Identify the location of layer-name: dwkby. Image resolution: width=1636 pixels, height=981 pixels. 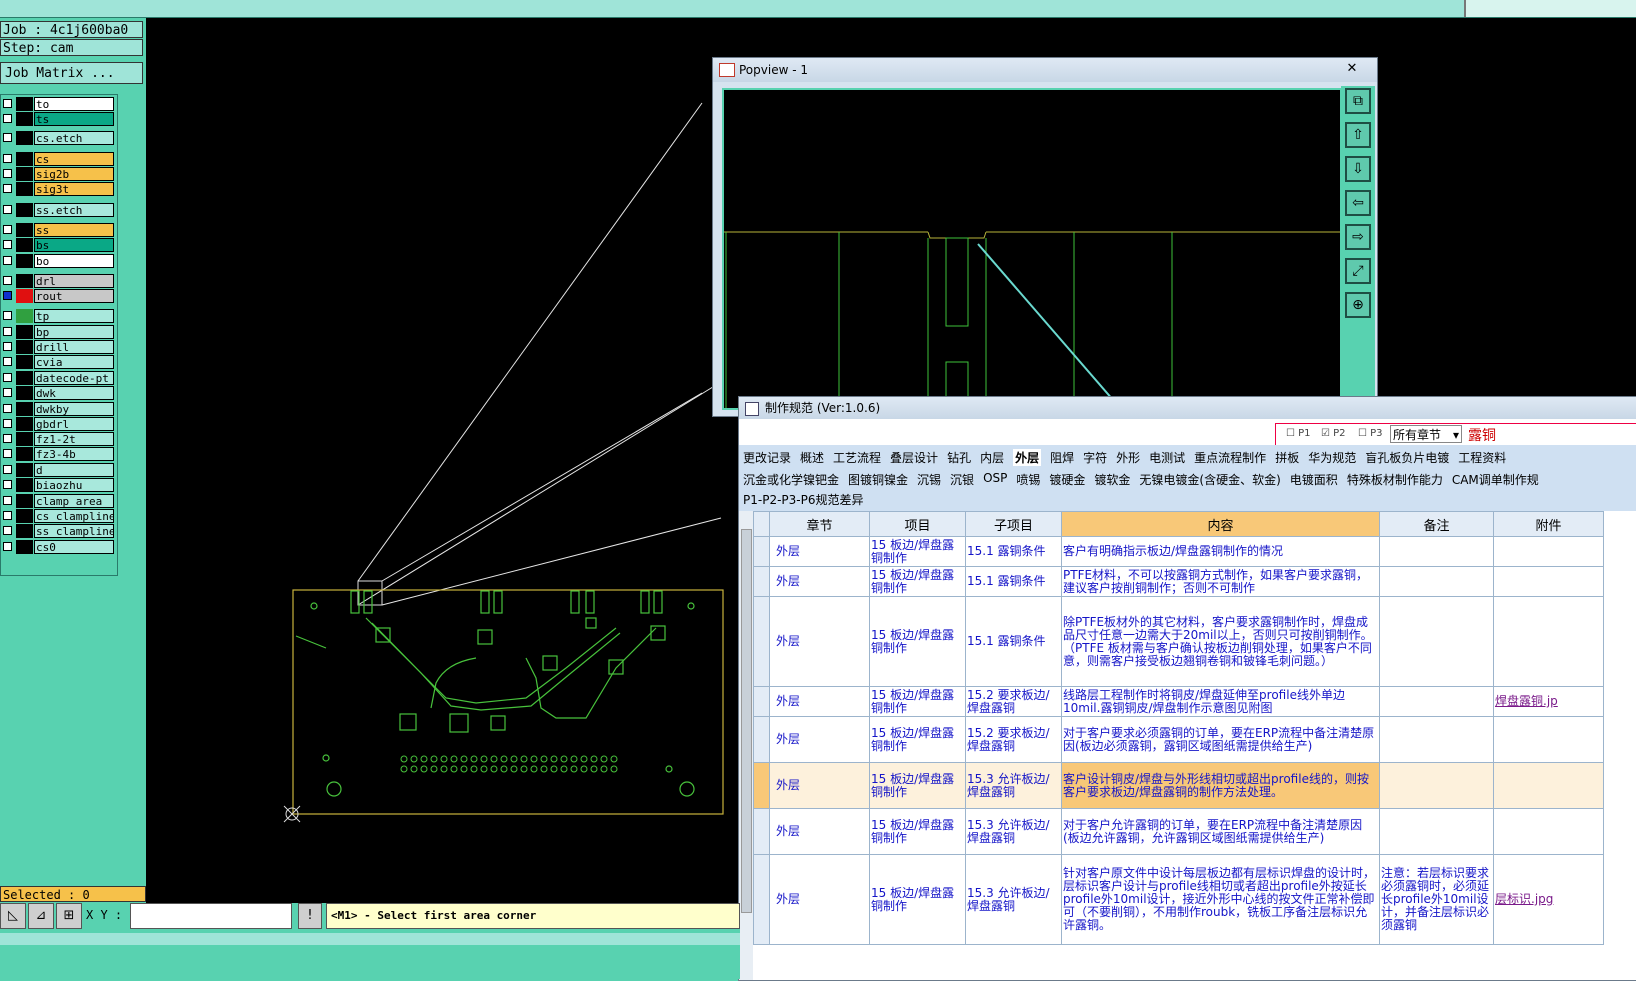
(74, 409).